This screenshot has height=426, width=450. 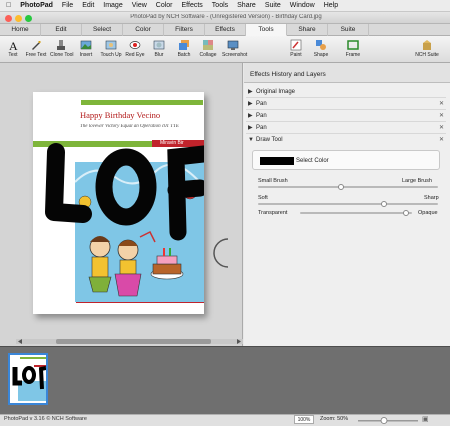 I want to click on paint-icon, so click(x=296, y=45).